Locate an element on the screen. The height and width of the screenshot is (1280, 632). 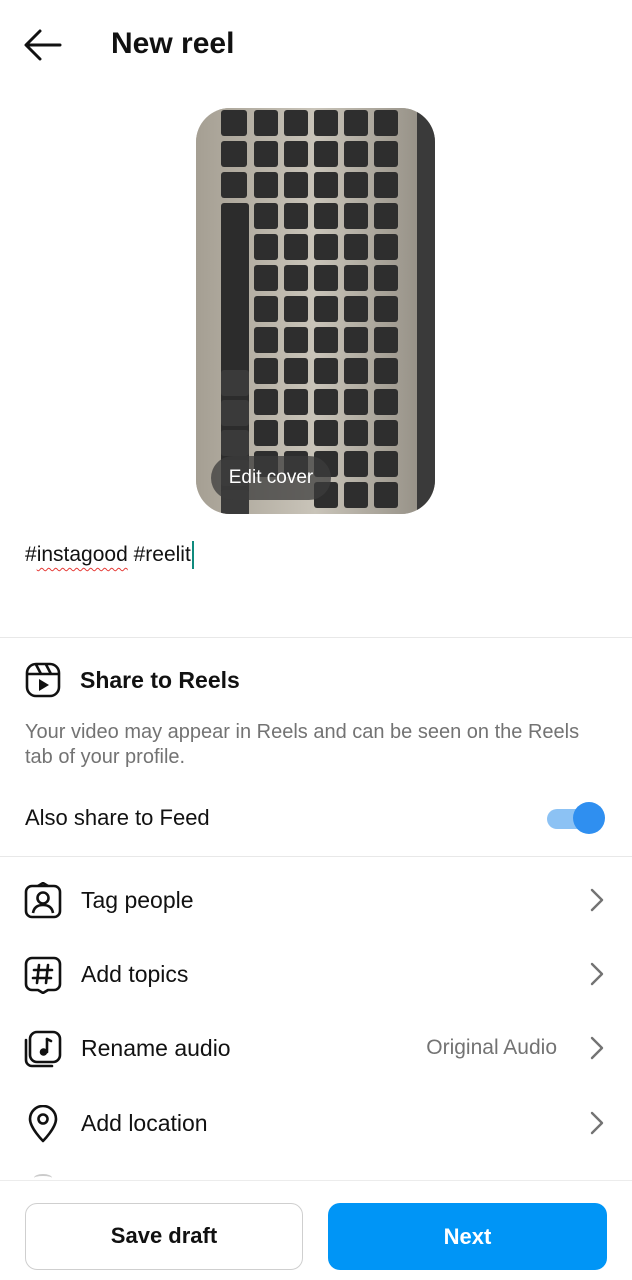
add-location-row: Add location is located at coordinates (316, 1123).